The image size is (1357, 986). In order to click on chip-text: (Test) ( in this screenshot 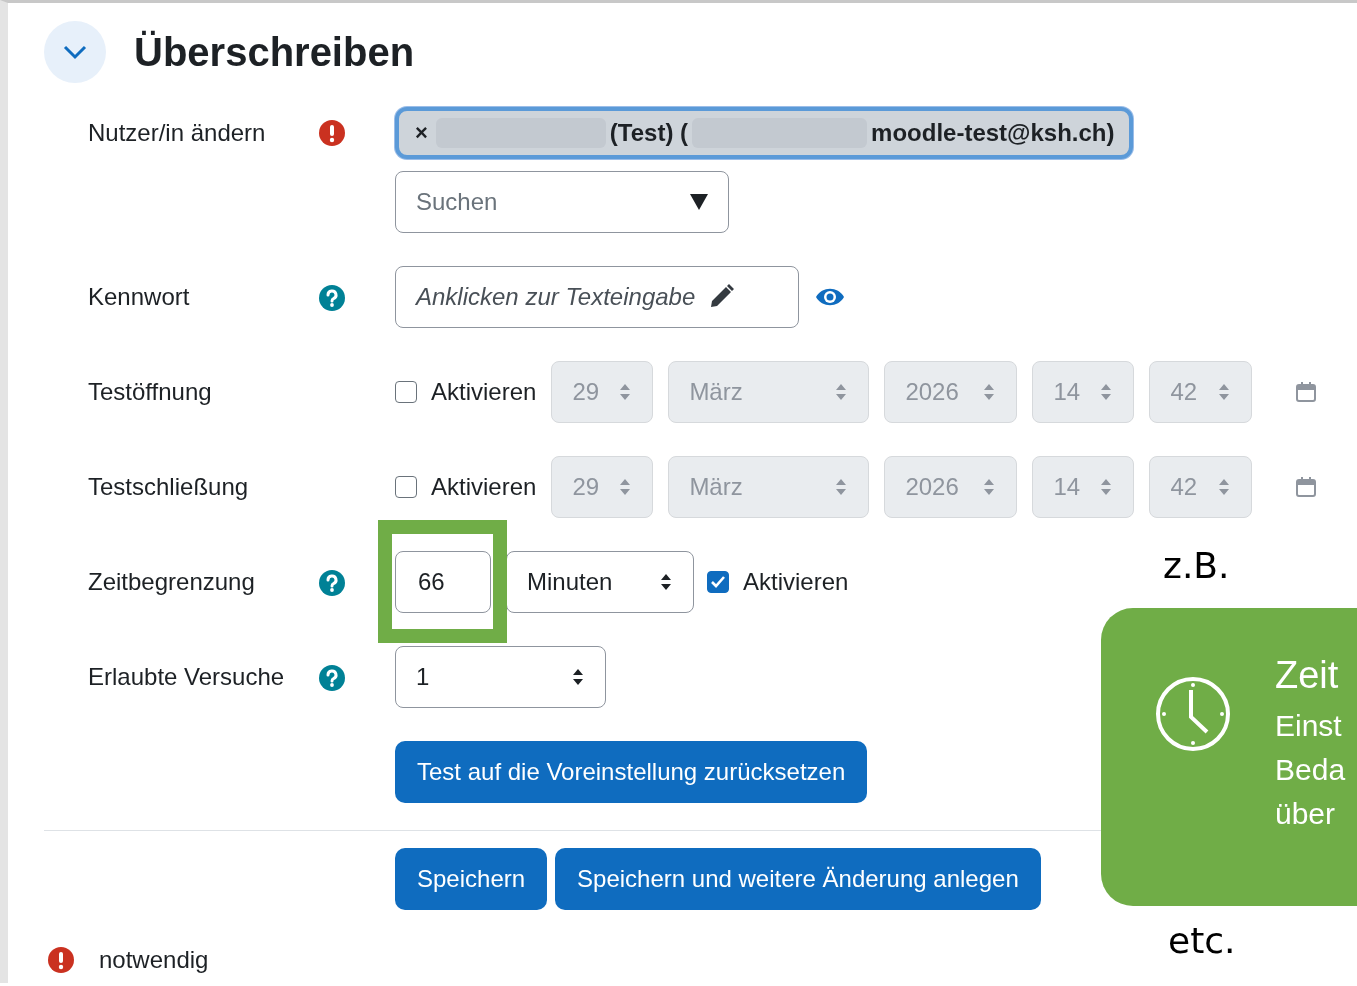, I will do `click(649, 133)`.